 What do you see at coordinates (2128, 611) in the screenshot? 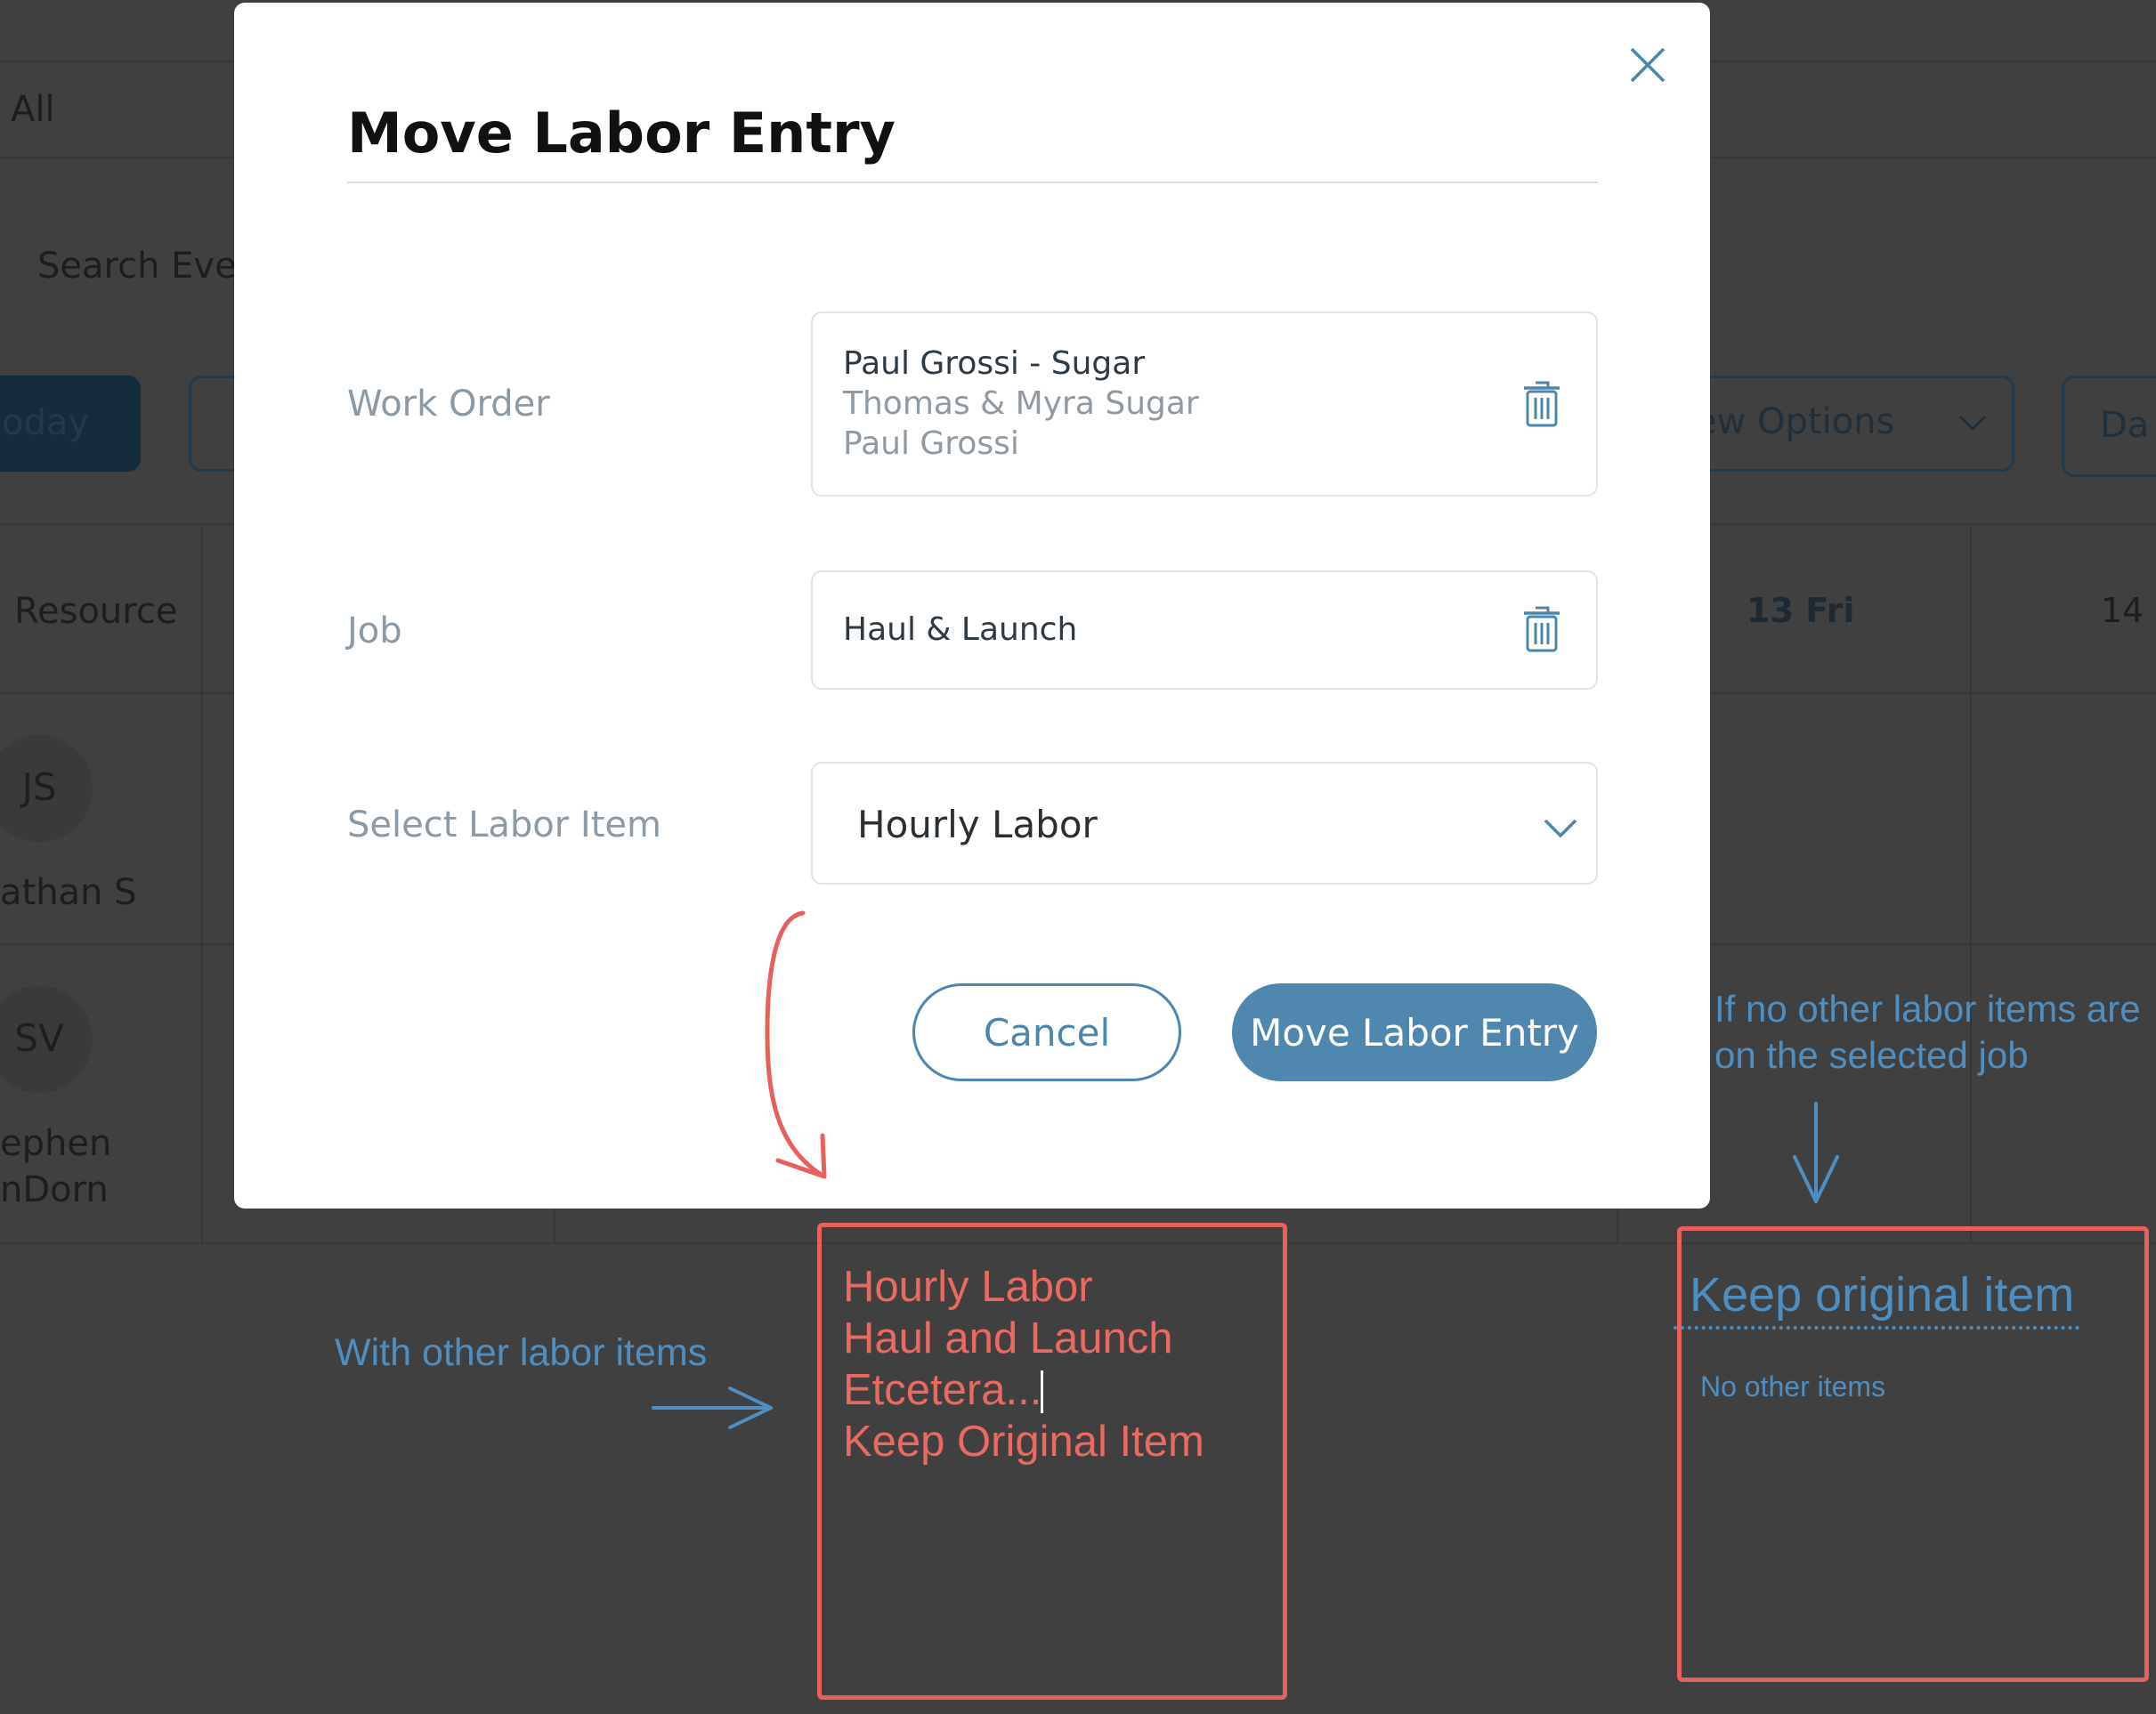
I see `day-header-14: 14 S` at bounding box center [2128, 611].